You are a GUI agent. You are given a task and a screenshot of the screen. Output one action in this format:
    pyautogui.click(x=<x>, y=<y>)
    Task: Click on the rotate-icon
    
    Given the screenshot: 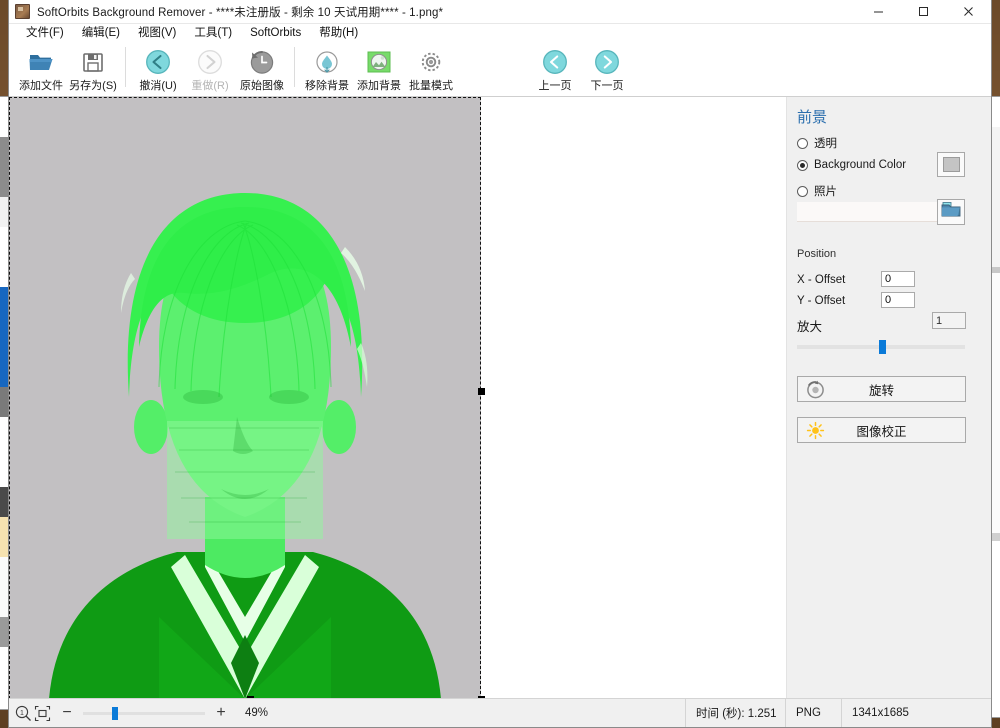 What is the action you would take?
    pyautogui.click(x=815, y=391)
    